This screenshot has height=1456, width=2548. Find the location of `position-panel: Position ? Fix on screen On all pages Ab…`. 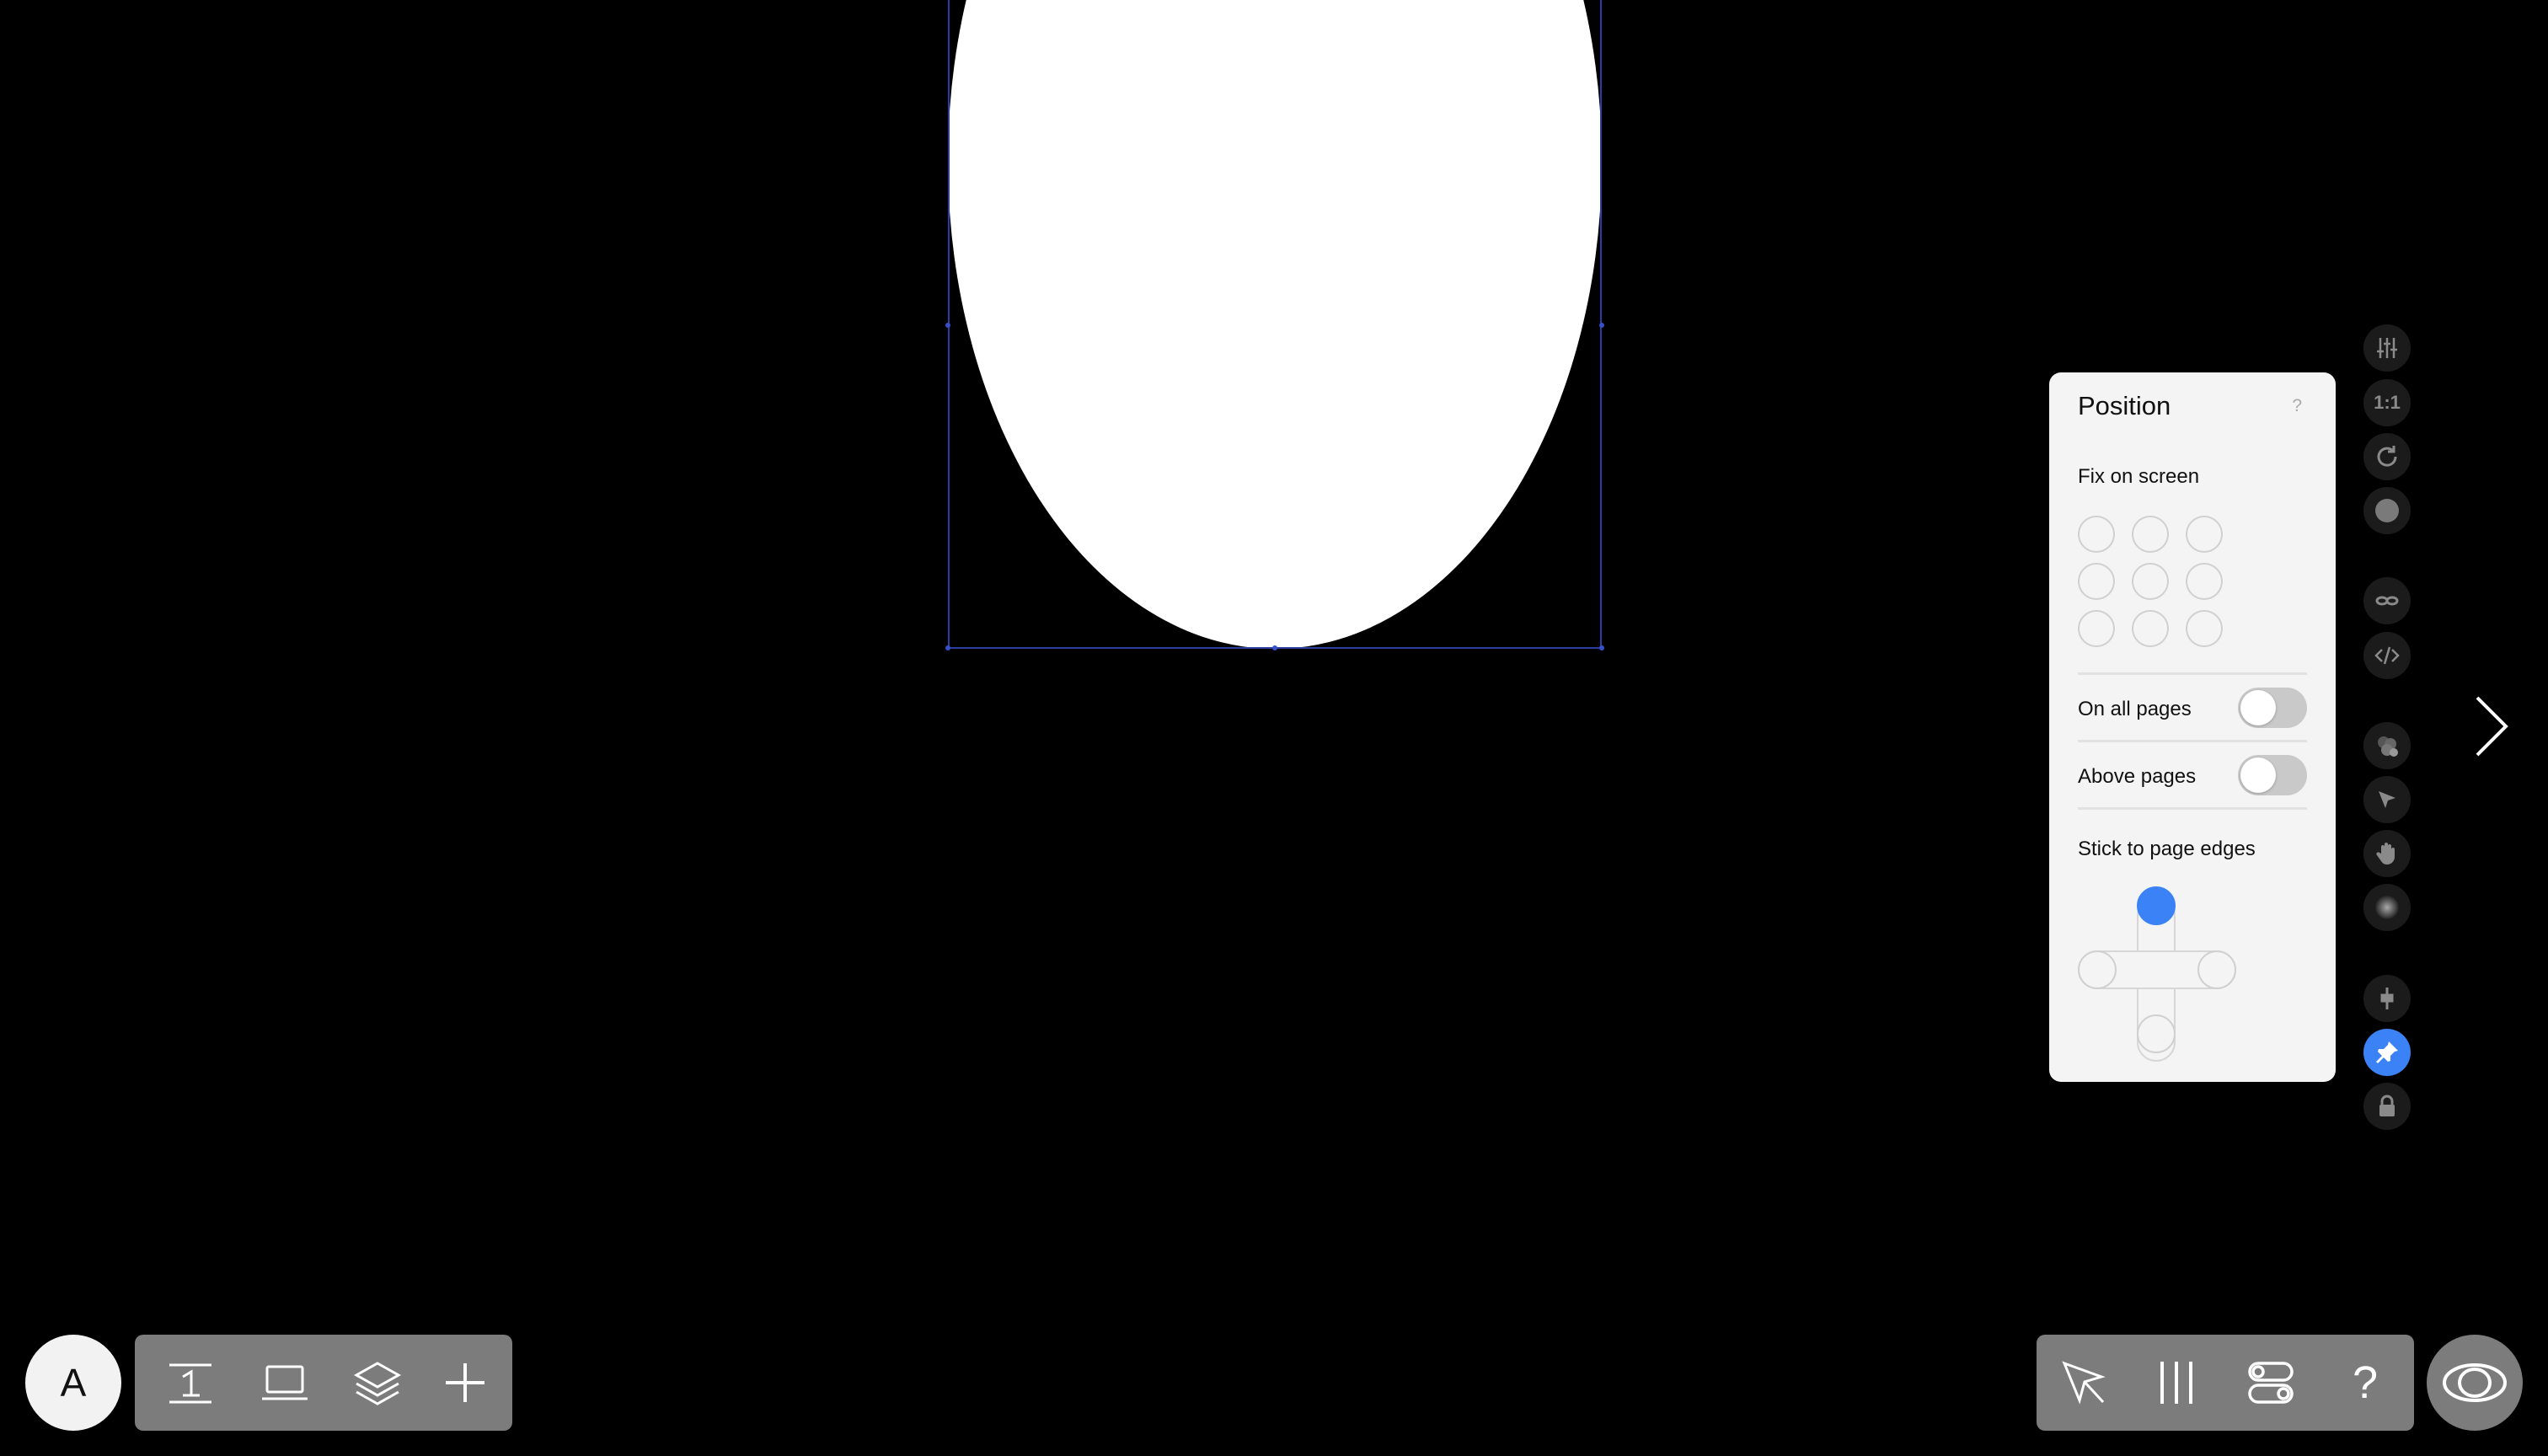

position-panel: Position ? Fix on screen On all pages Ab… is located at coordinates (2192, 727).